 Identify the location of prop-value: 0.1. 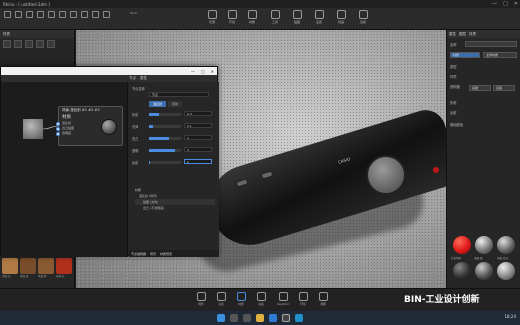
(198, 125).